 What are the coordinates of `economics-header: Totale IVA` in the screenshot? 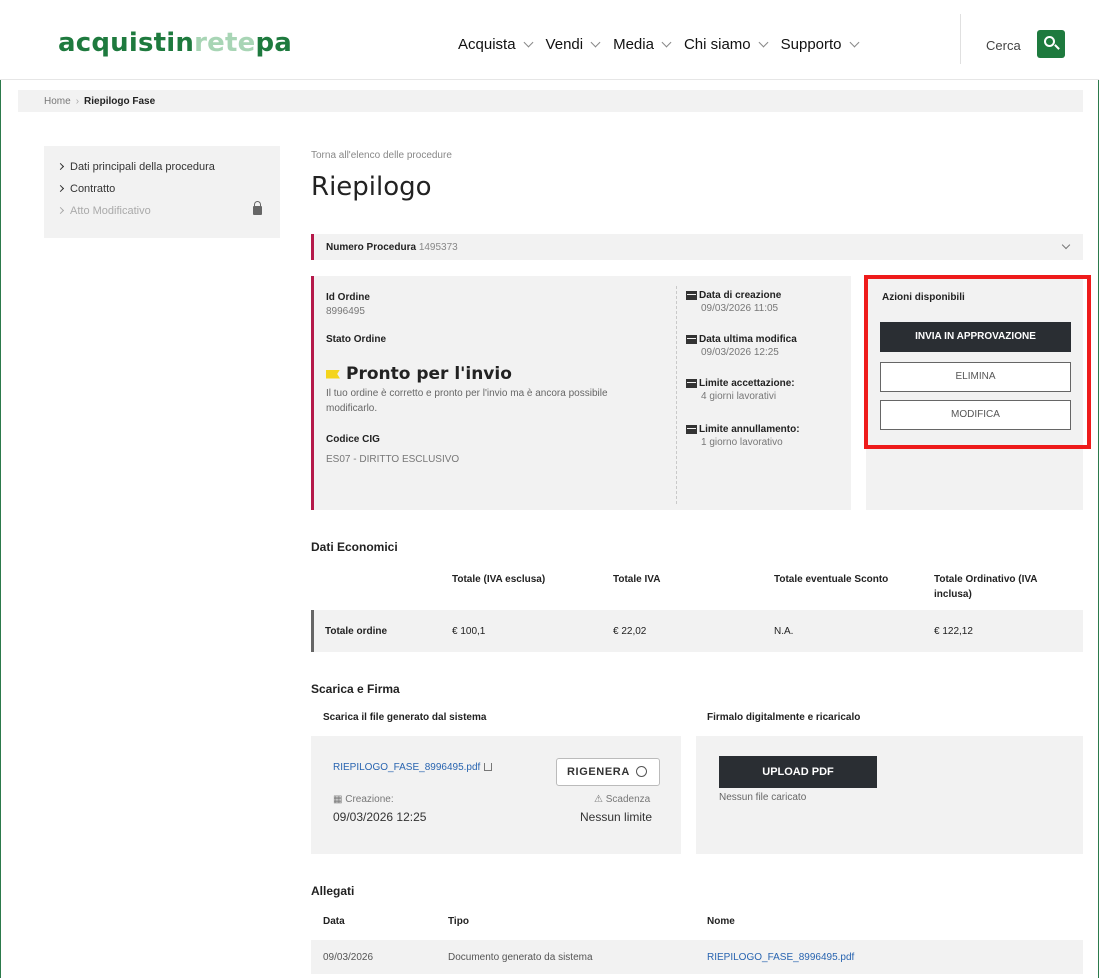 It's located at (637, 579).